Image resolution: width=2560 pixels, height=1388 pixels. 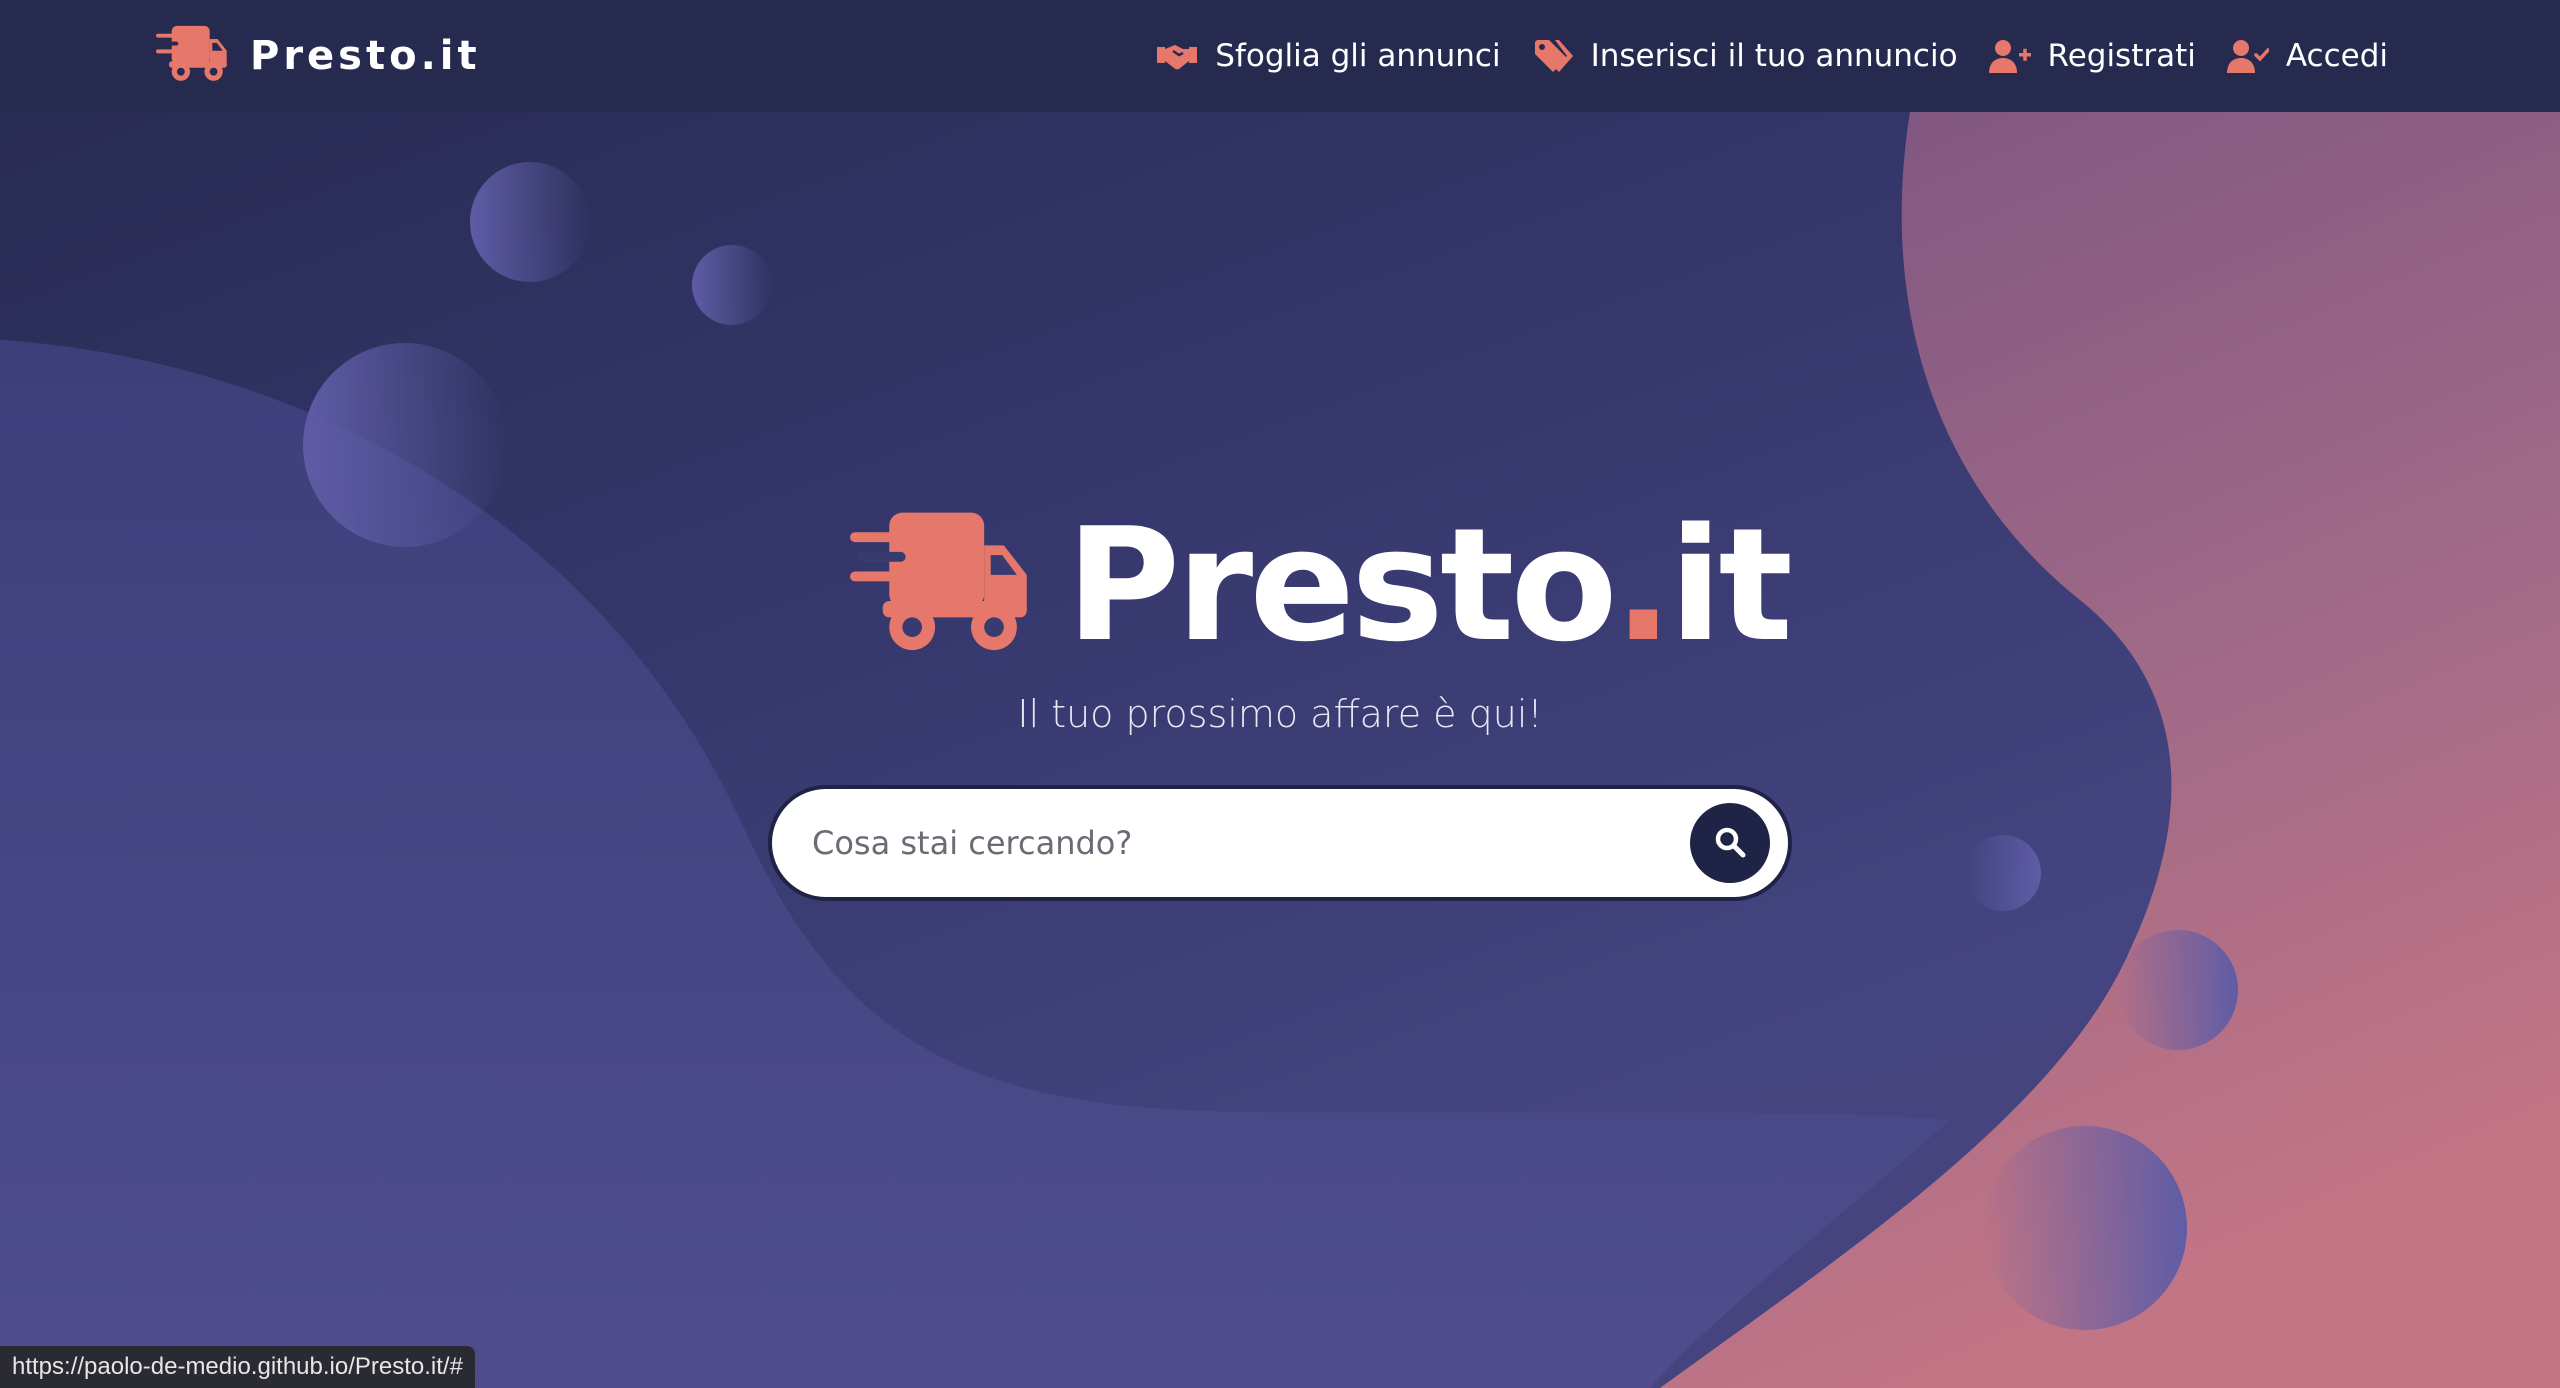 I want to click on nav-label: Accedi, so click(x=2336, y=56).